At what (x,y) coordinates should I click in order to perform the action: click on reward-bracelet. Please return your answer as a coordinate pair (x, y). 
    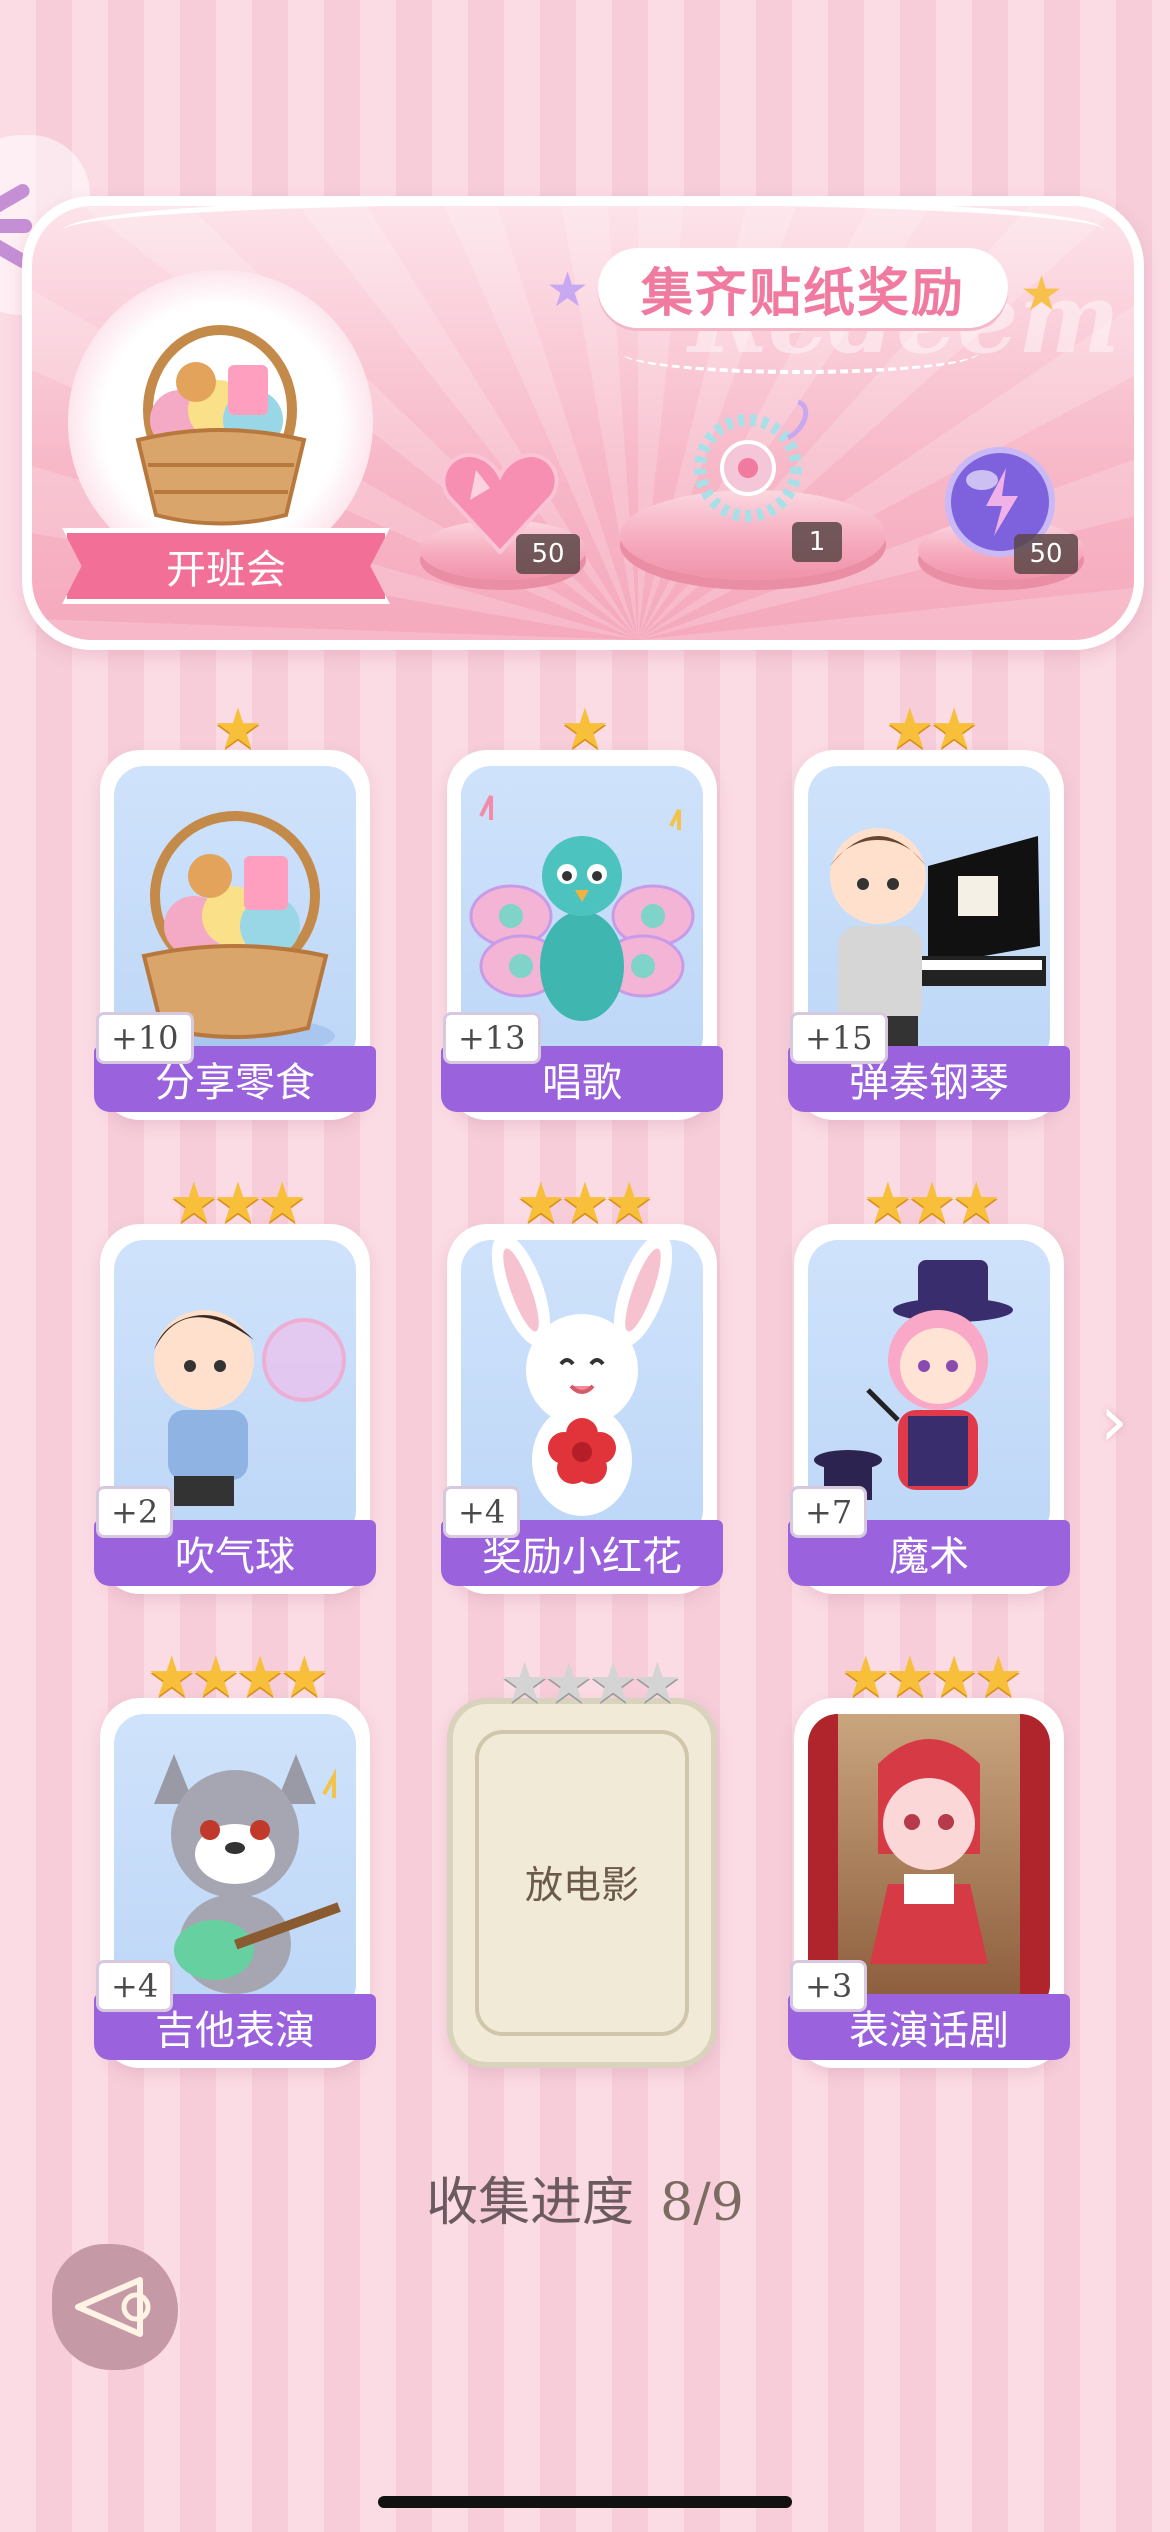
    Looking at the image, I should click on (753, 470).